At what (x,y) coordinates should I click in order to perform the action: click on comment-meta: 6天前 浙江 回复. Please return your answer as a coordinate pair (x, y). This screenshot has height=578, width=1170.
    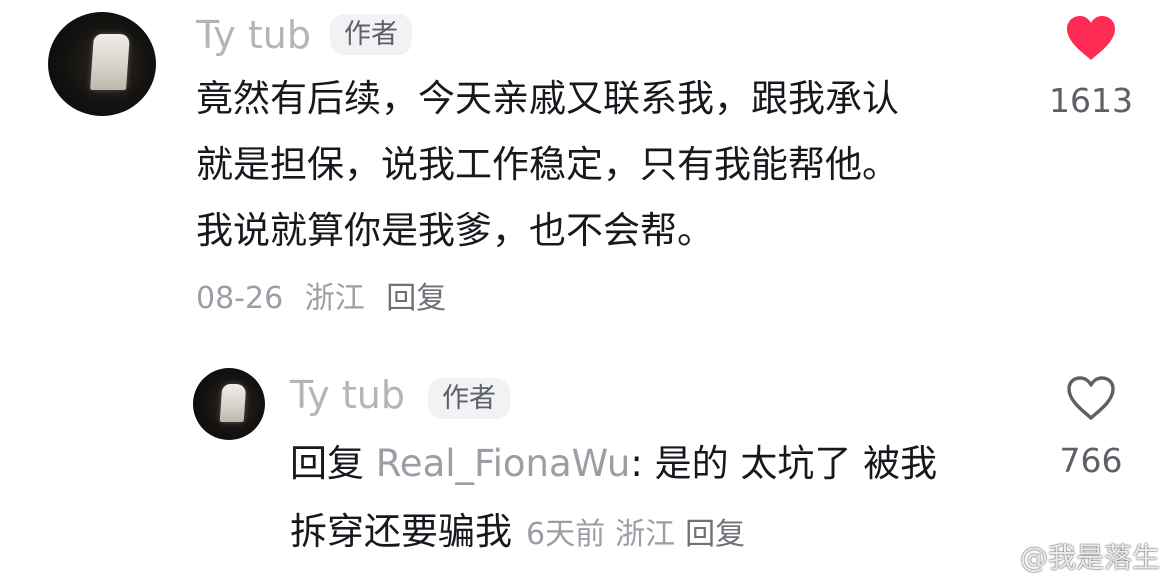
    Looking at the image, I should click on (635, 534).